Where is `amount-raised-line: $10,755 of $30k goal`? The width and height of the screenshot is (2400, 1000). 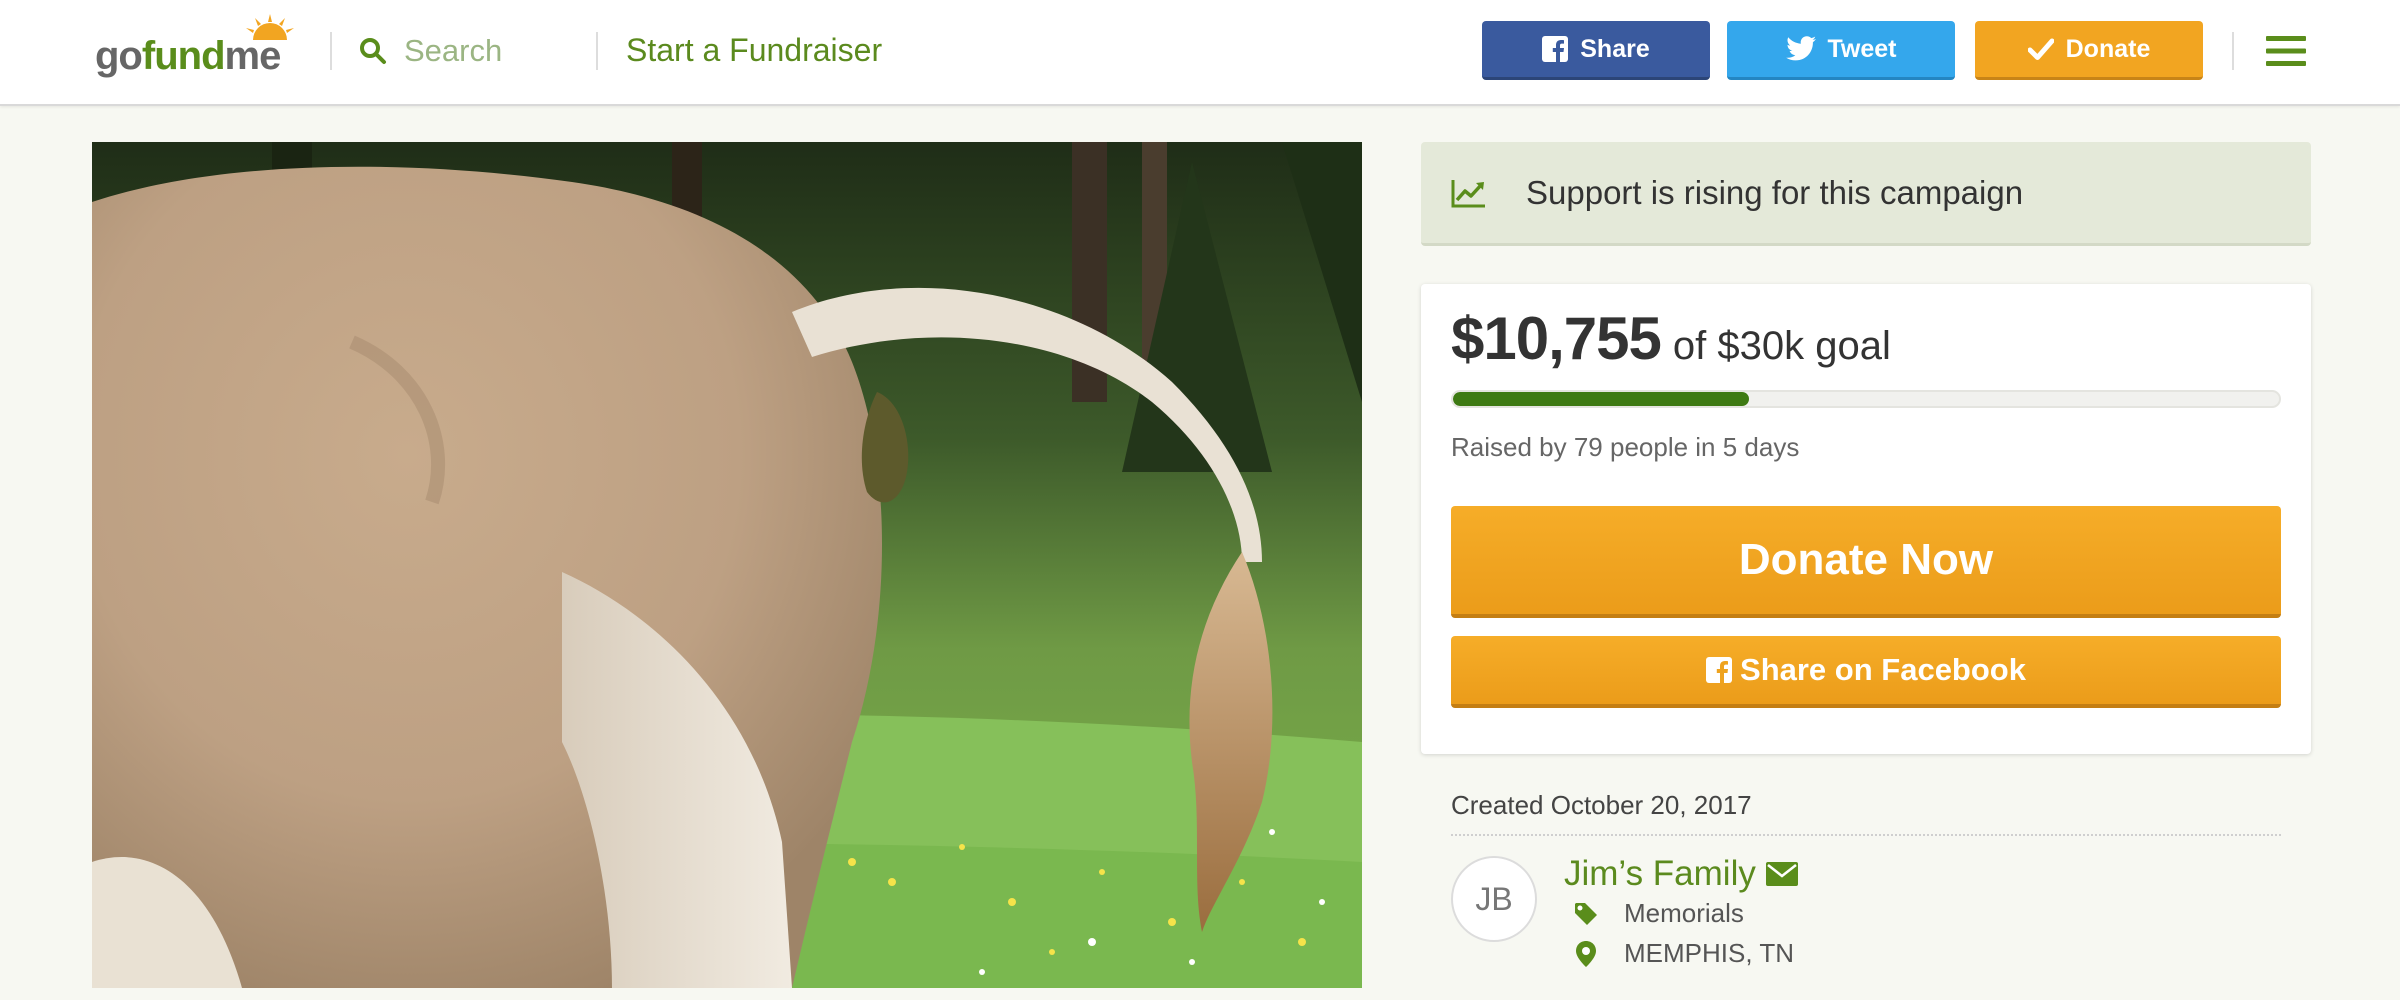 amount-raised-line: $10,755 of $30k goal is located at coordinates (1671, 338).